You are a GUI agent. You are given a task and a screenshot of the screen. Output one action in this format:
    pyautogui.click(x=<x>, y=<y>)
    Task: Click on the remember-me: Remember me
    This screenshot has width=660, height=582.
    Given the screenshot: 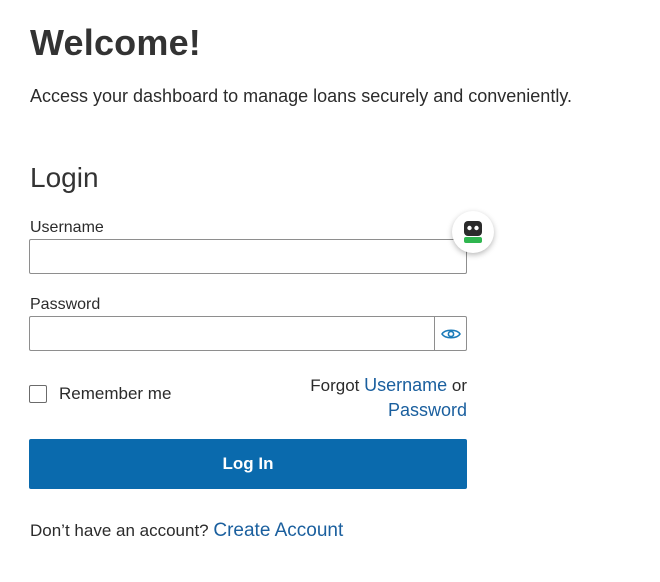 What is the action you would take?
    pyautogui.click(x=100, y=394)
    